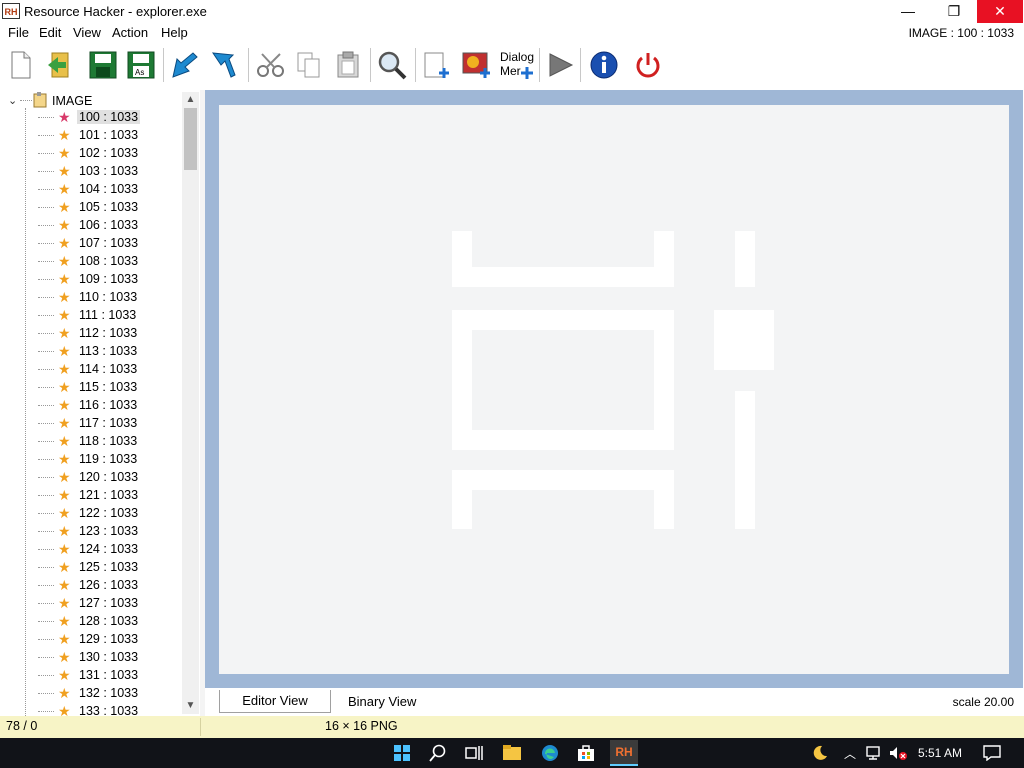 The image size is (1024, 768). I want to click on tree-item-label: 129 : 1033, so click(109, 639).